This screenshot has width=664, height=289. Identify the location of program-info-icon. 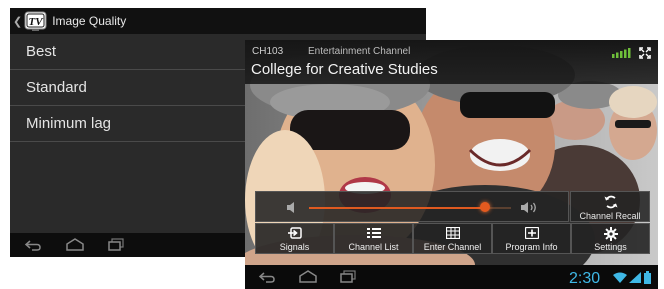
(531, 233).